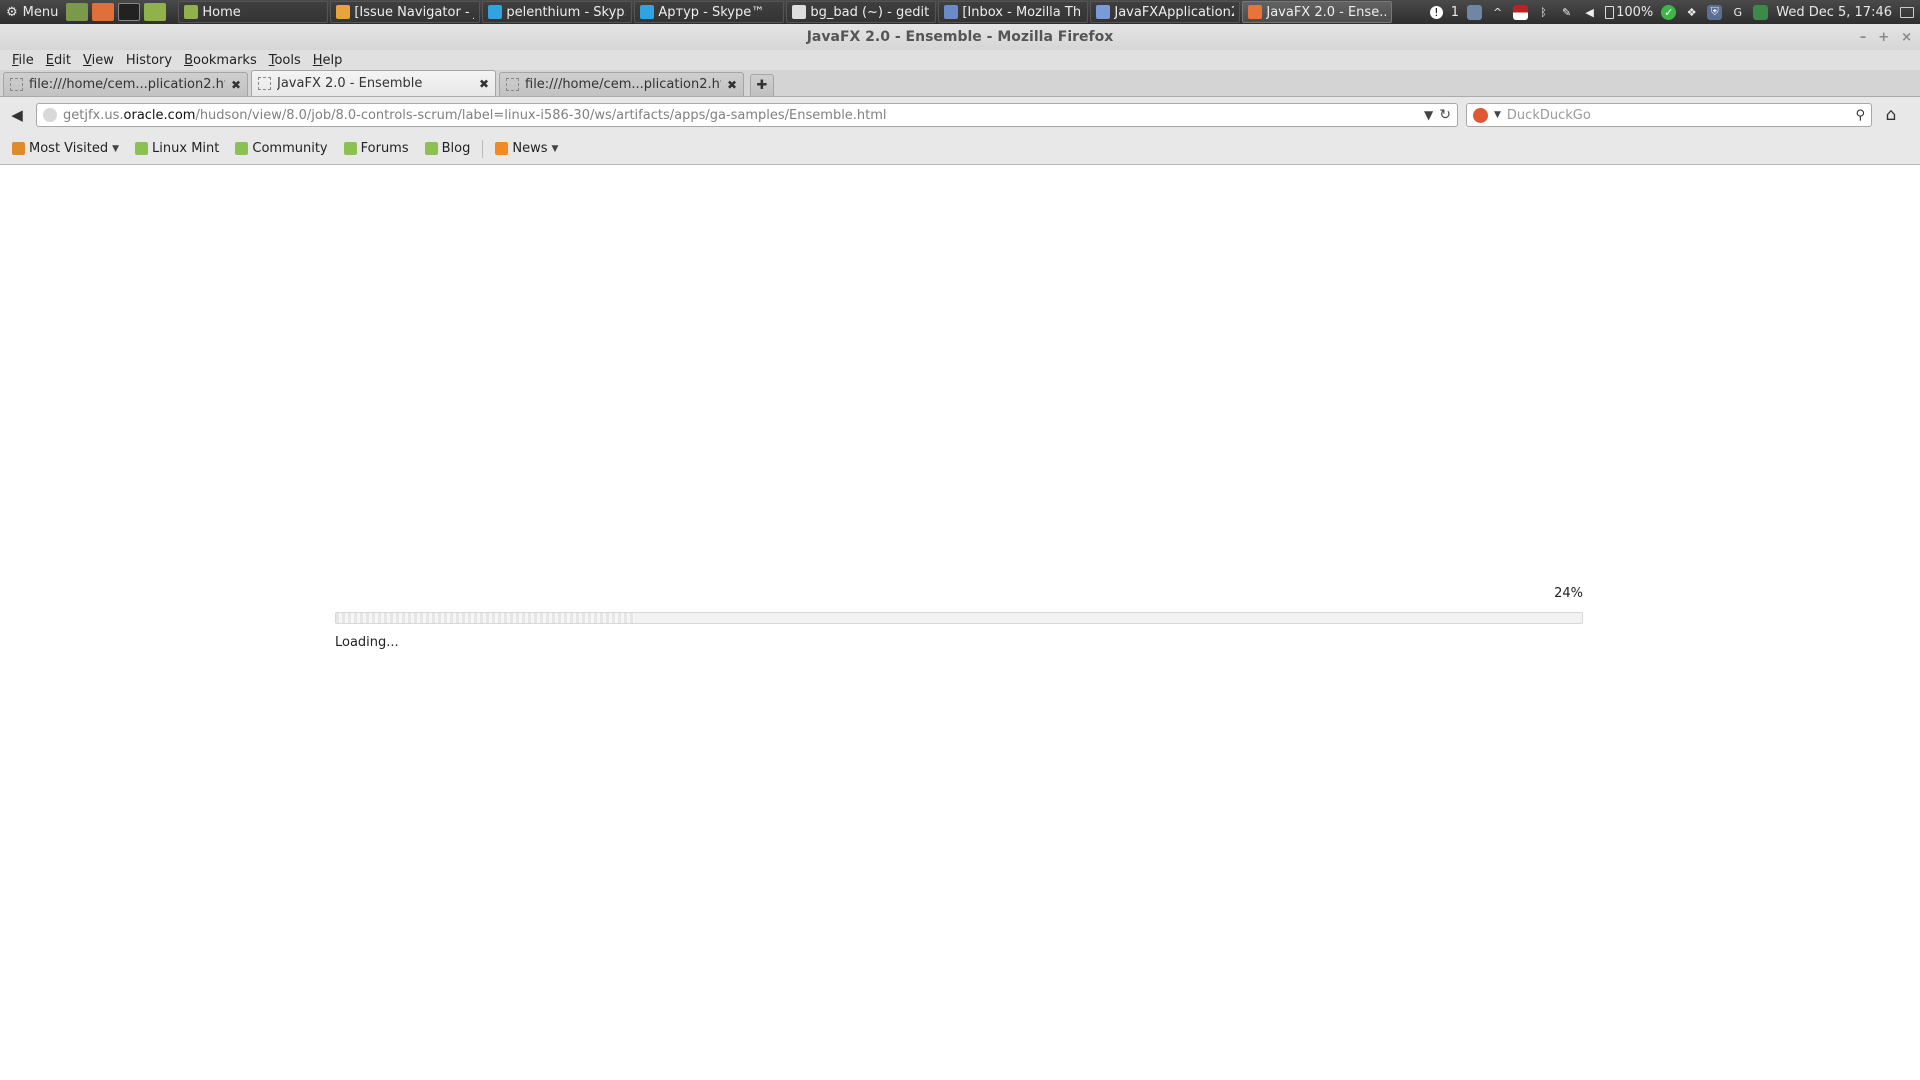 This screenshot has height=1080, width=1920. I want to click on rss-feed-icon, so click(502, 148).